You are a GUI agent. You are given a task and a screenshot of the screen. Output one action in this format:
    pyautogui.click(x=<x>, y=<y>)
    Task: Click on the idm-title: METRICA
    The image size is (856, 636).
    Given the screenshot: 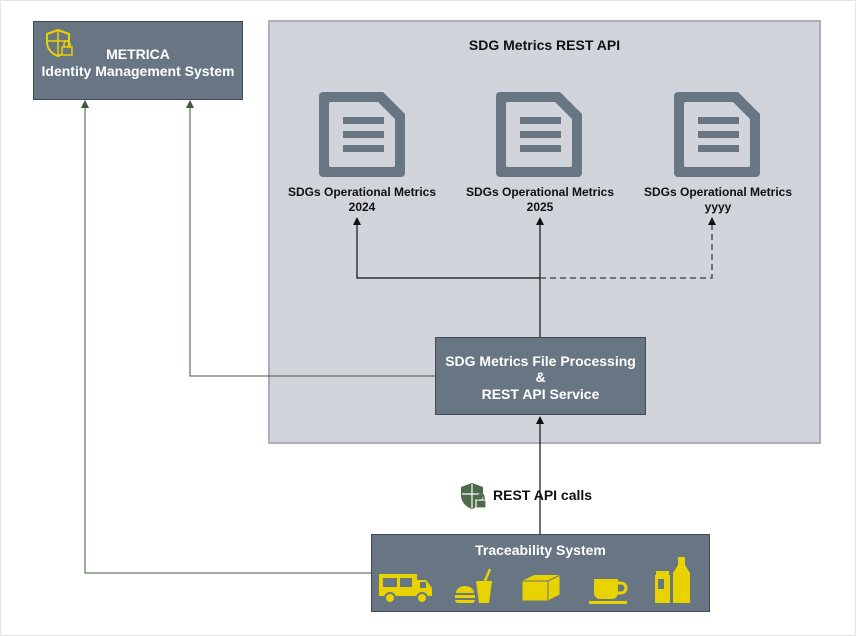 What is the action you would take?
    pyautogui.click(x=138, y=54)
    